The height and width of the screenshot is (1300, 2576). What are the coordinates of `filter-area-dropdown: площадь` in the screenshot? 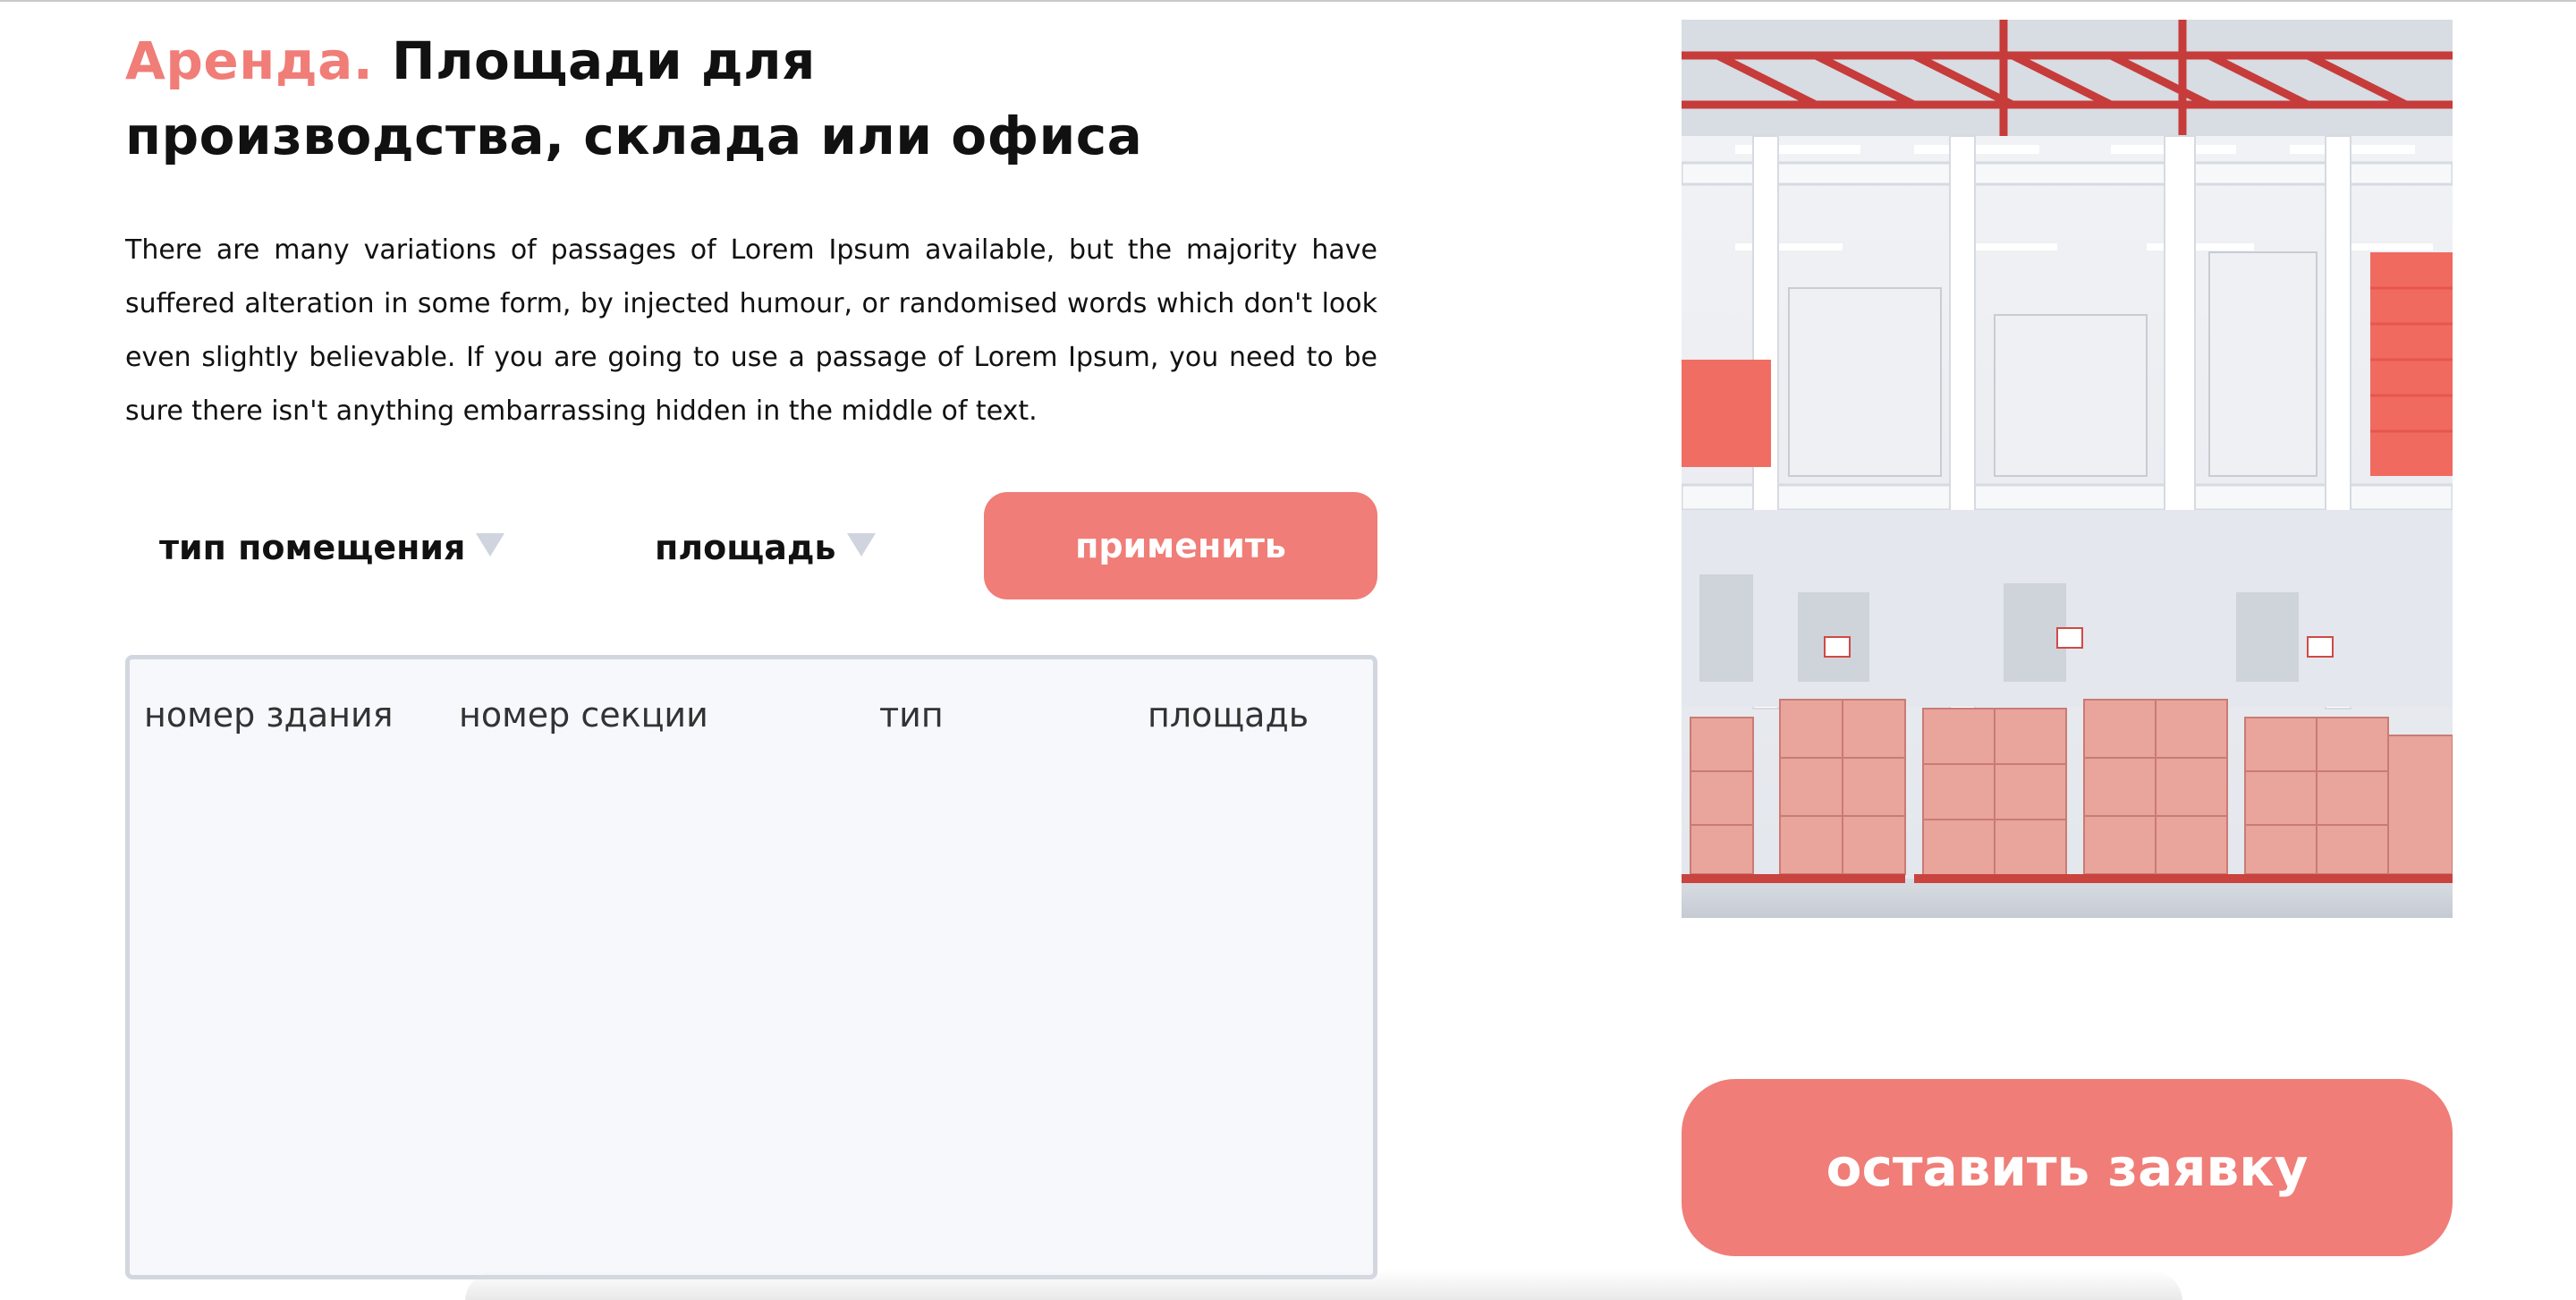 It's located at (765, 547).